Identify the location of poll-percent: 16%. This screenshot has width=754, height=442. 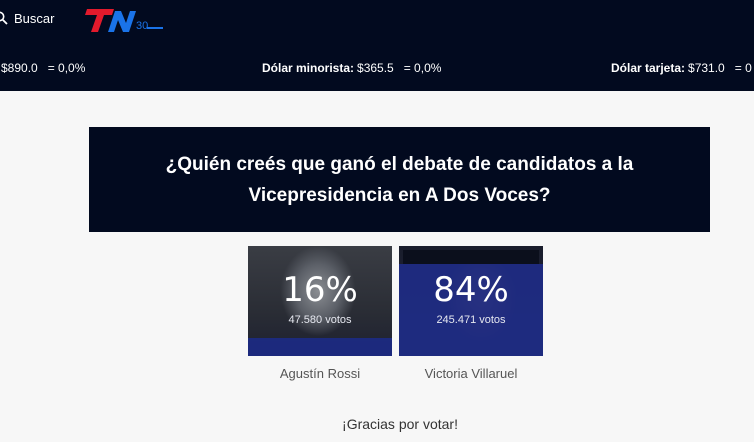
(320, 290).